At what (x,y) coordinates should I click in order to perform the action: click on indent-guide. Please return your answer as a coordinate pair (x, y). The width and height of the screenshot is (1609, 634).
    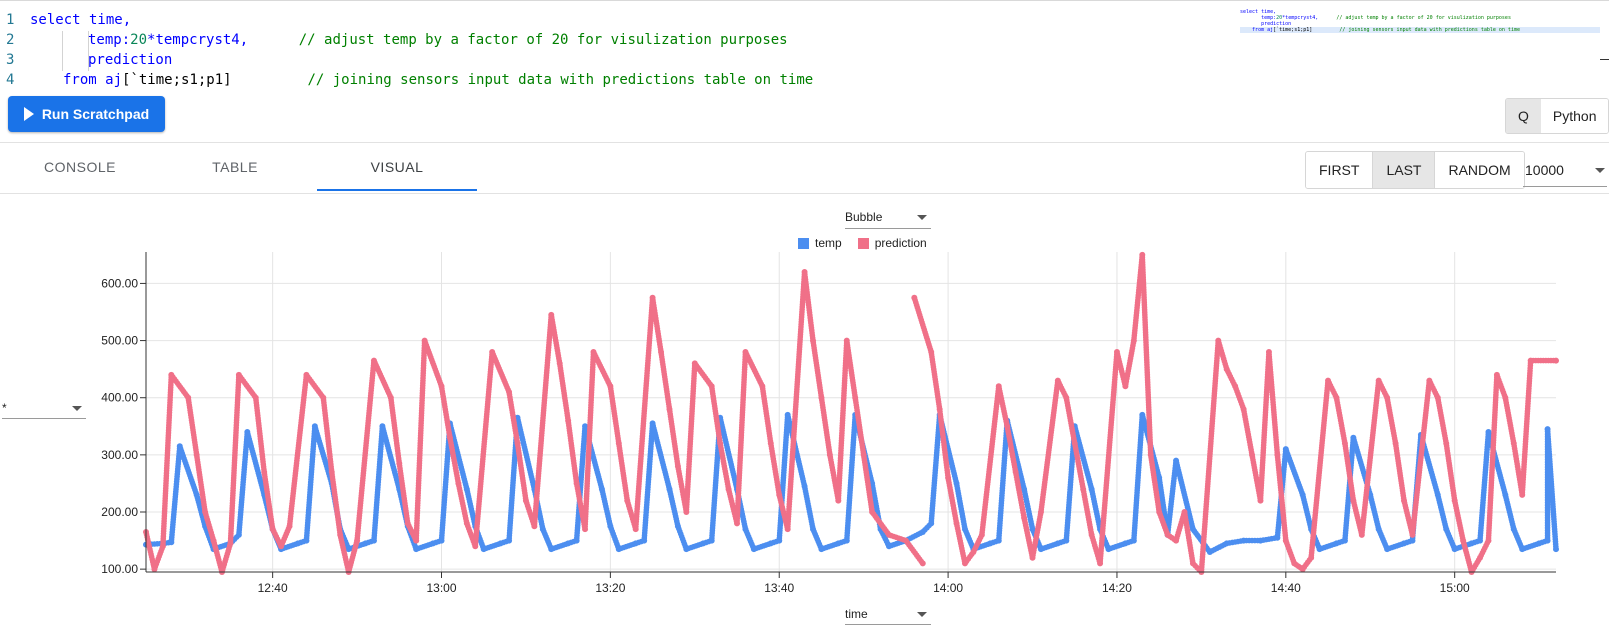
    Looking at the image, I should click on (62, 51).